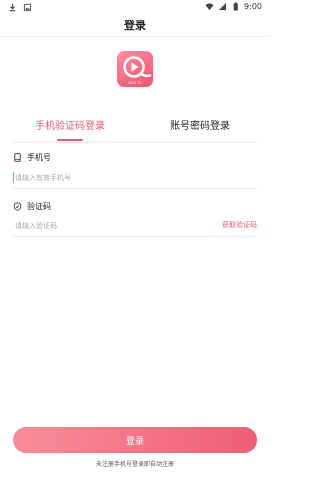 The image size is (320, 480). I want to click on phone-input, so click(135, 178).